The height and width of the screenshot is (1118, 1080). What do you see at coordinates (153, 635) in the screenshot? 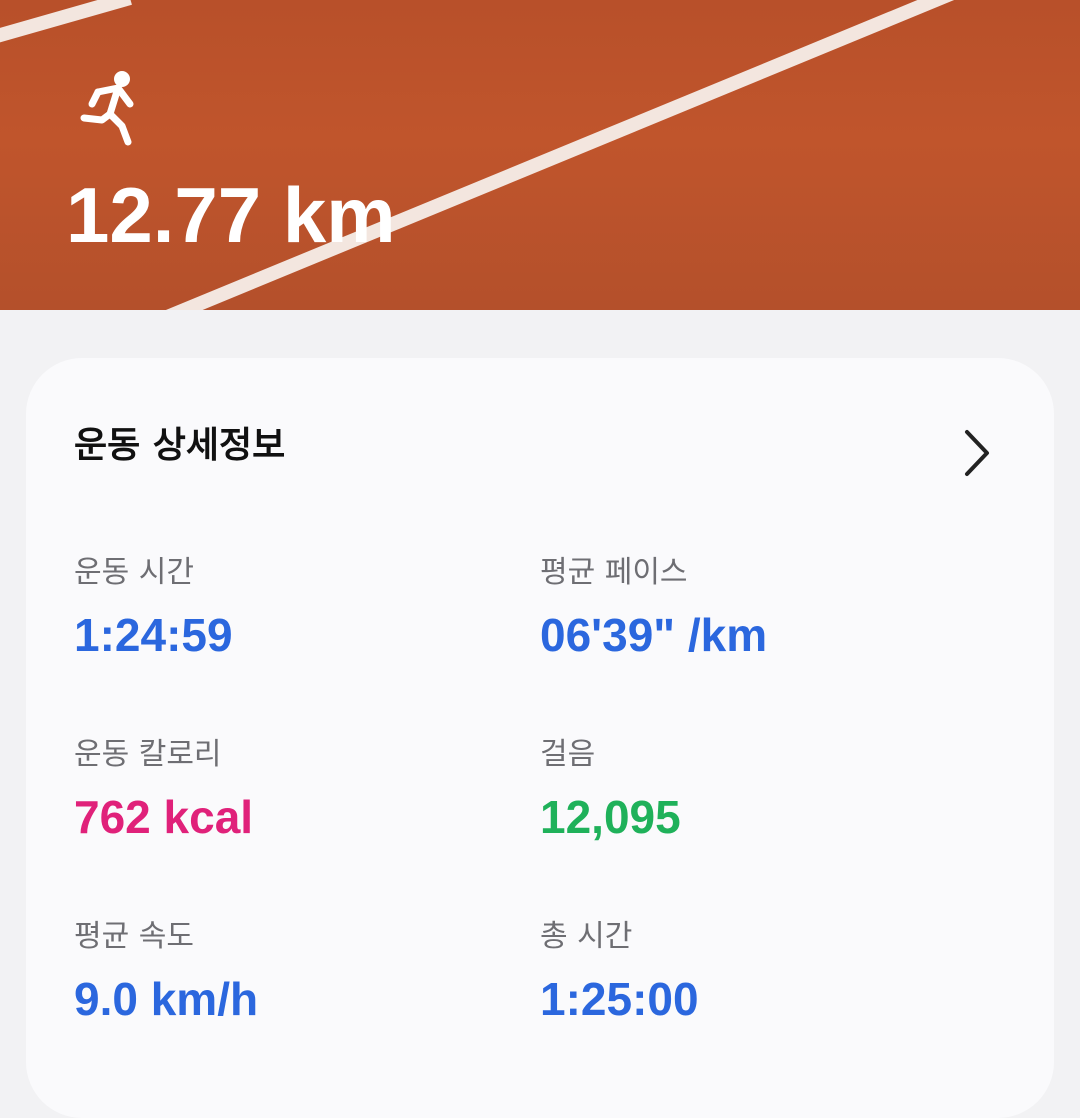
I see `stat-value: 1:24:59` at bounding box center [153, 635].